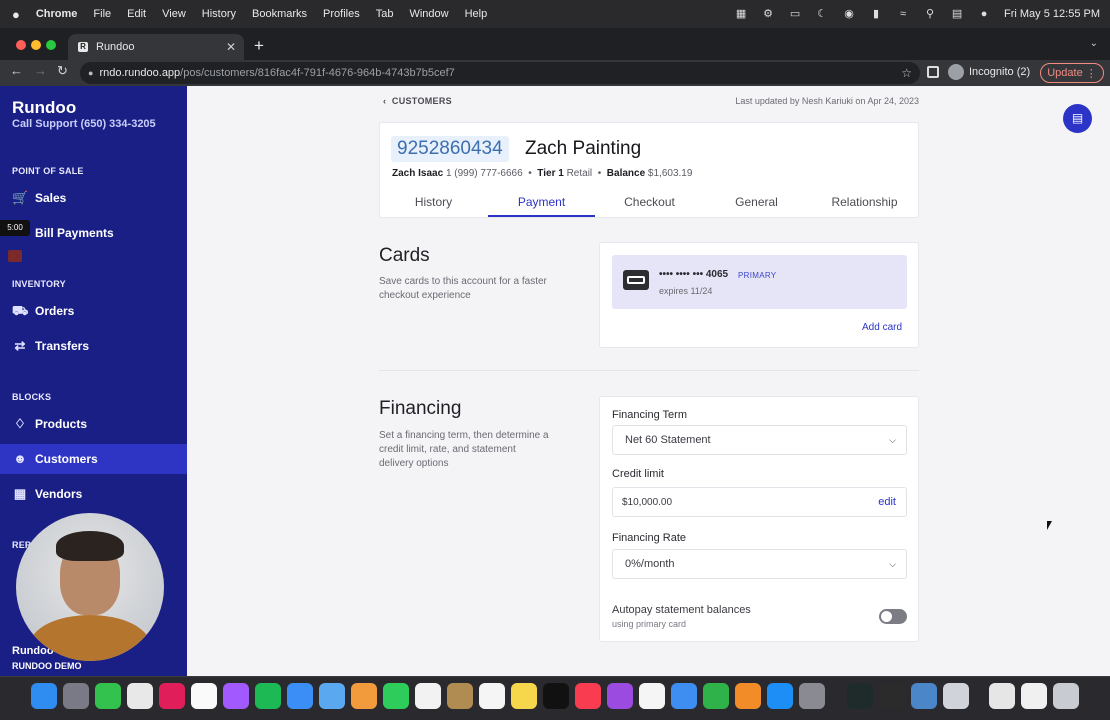 The height and width of the screenshot is (720, 1110). Describe the element at coordinates (741, 14) in the screenshot. I see `status-app-icon: ▦` at that location.